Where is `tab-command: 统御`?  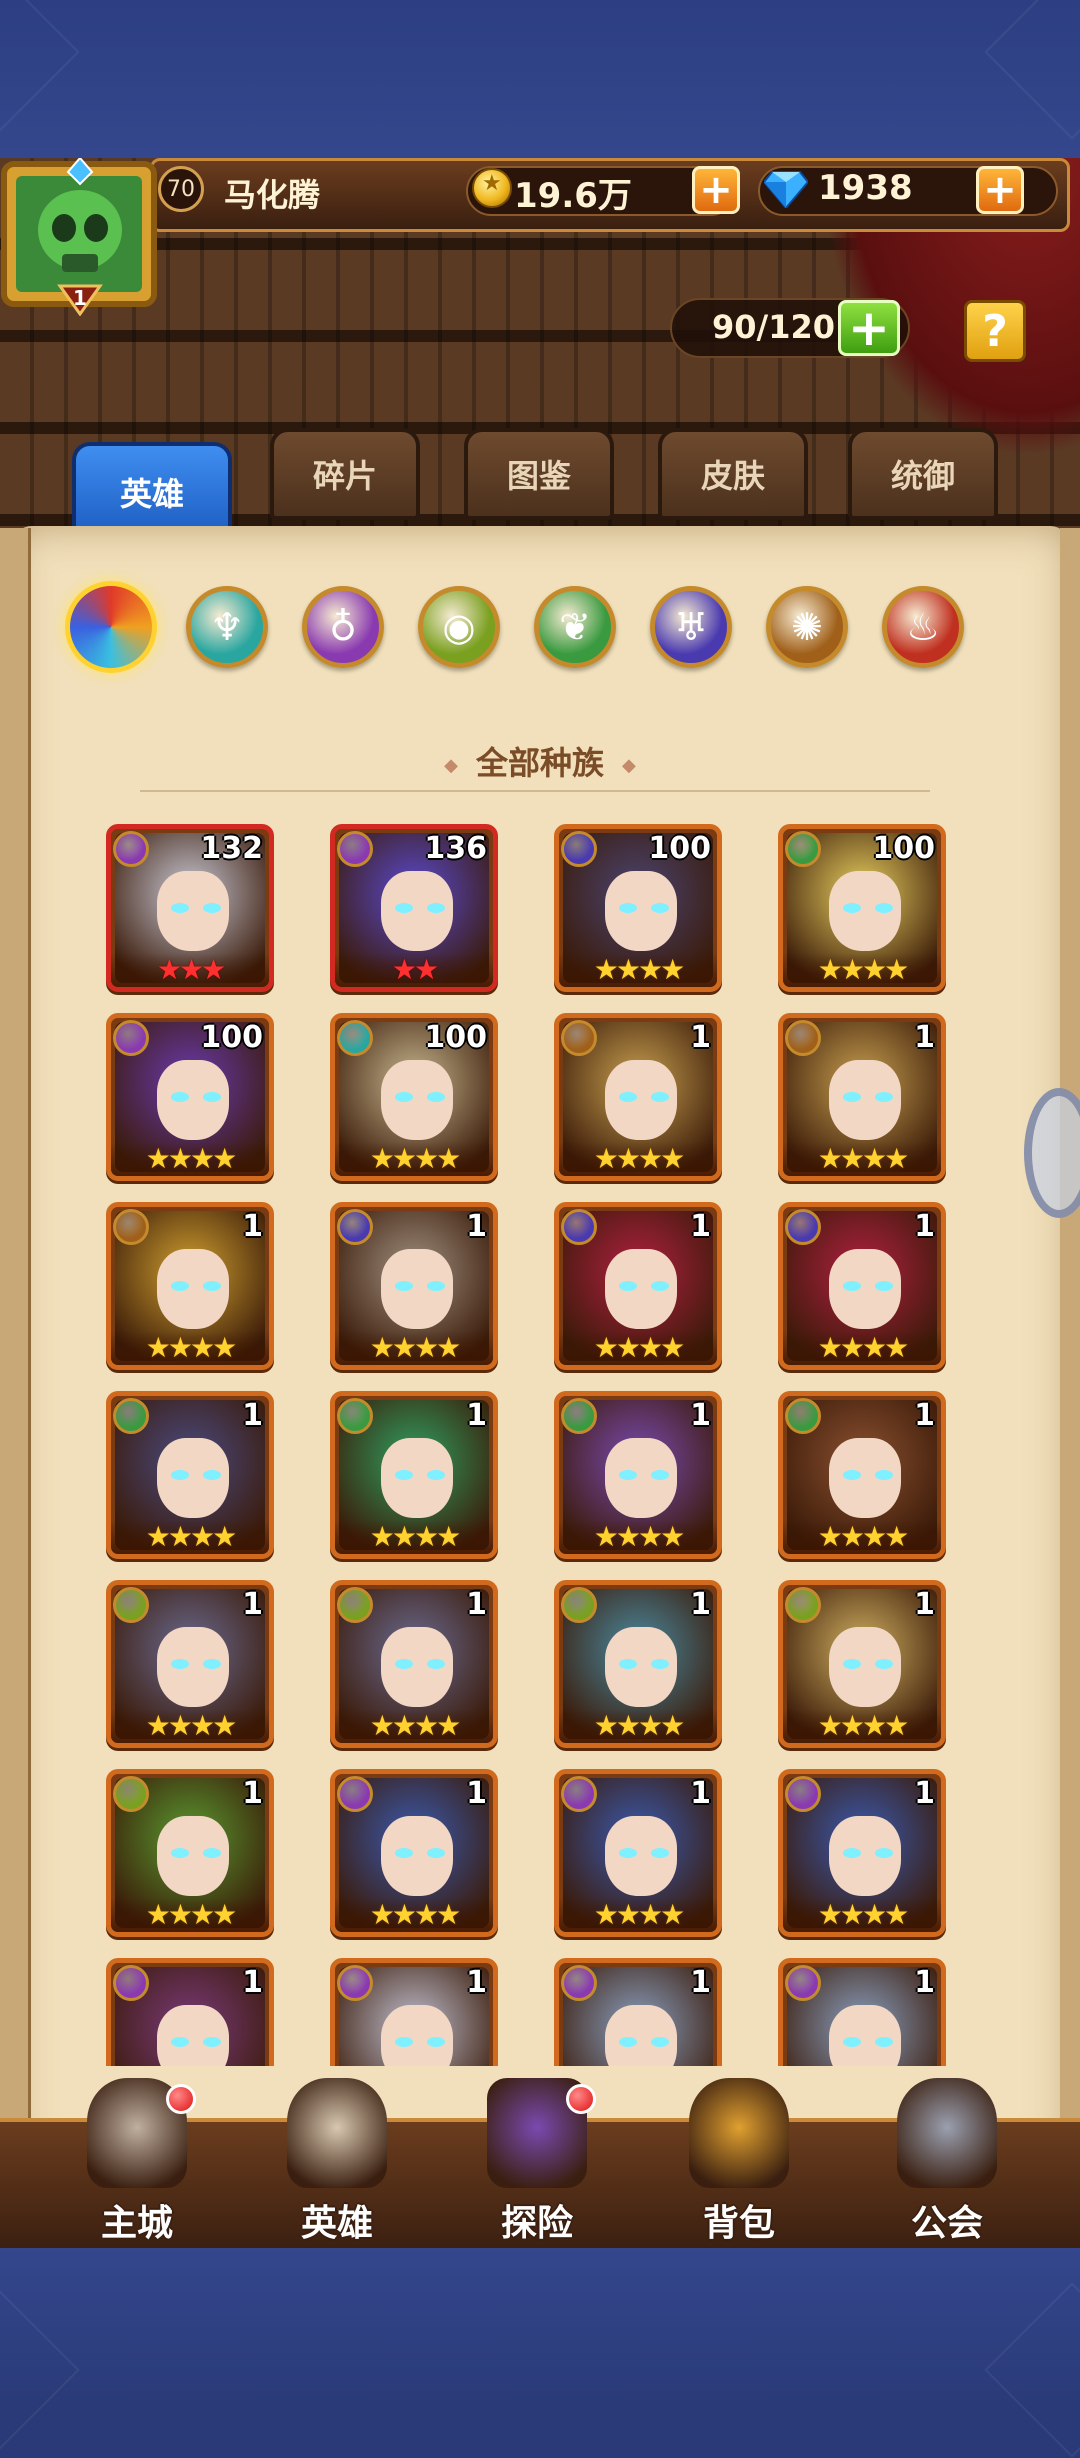 tab-command: 统御 is located at coordinates (923, 474).